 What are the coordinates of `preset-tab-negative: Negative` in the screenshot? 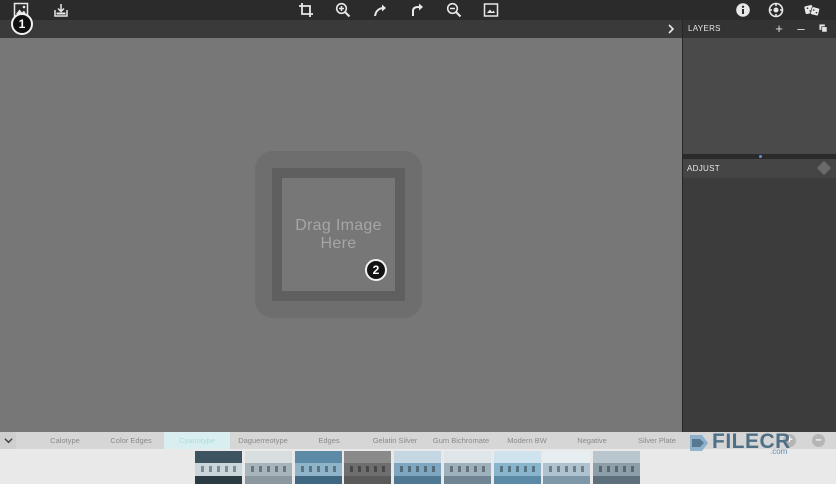 It's located at (592, 440).